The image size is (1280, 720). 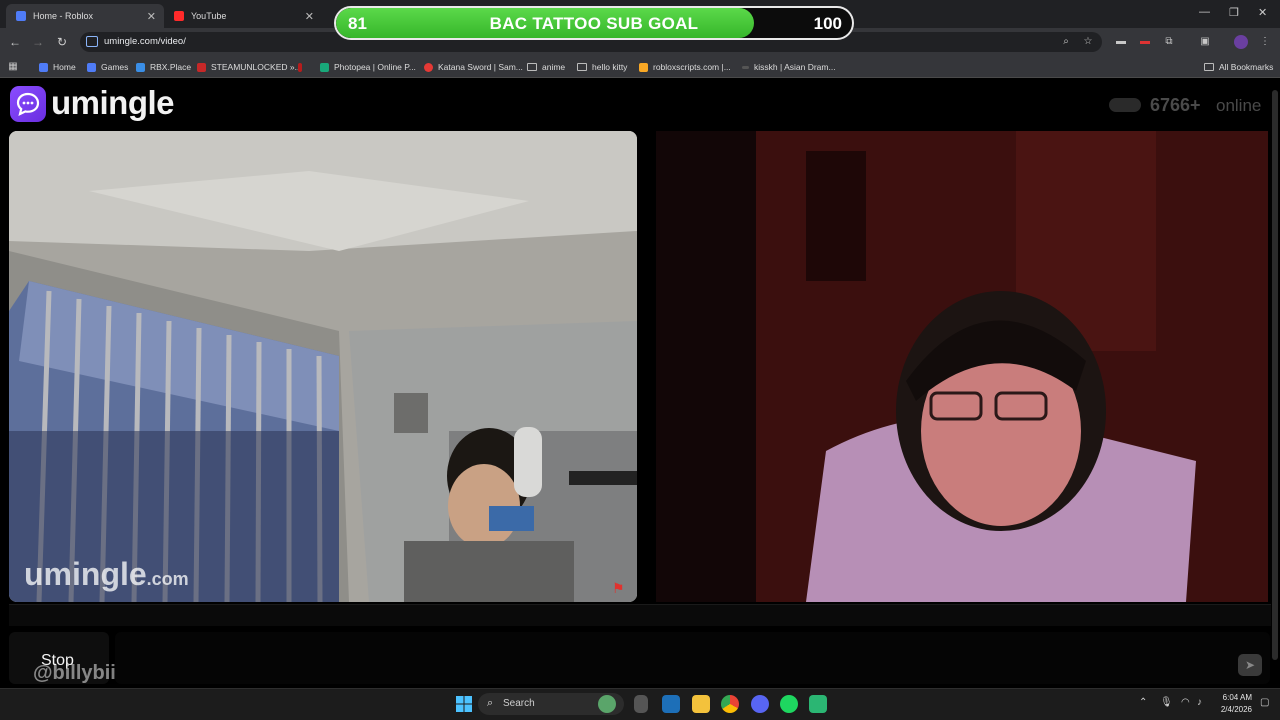 I want to click on windows-start-icon, so click(x=464, y=704).